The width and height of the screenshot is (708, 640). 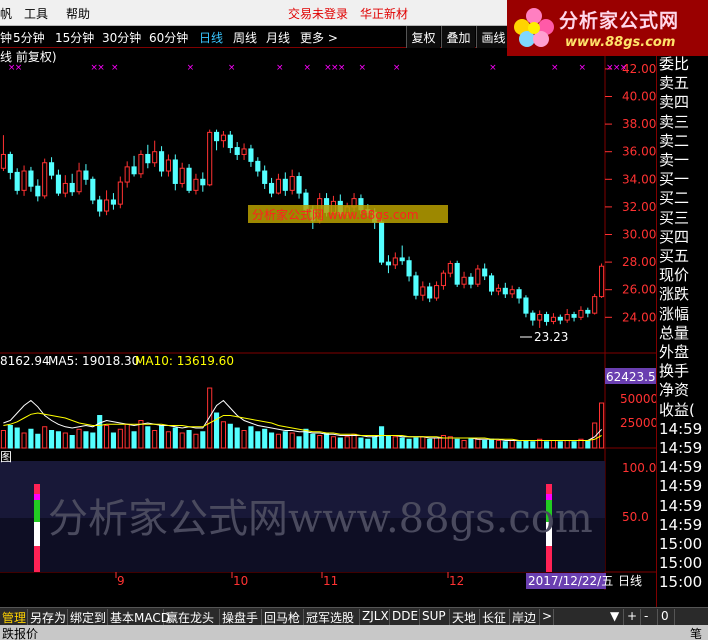 What do you see at coordinates (6, 13) in the screenshot?
I see `menu-item-1: 帆` at bounding box center [6, 13].